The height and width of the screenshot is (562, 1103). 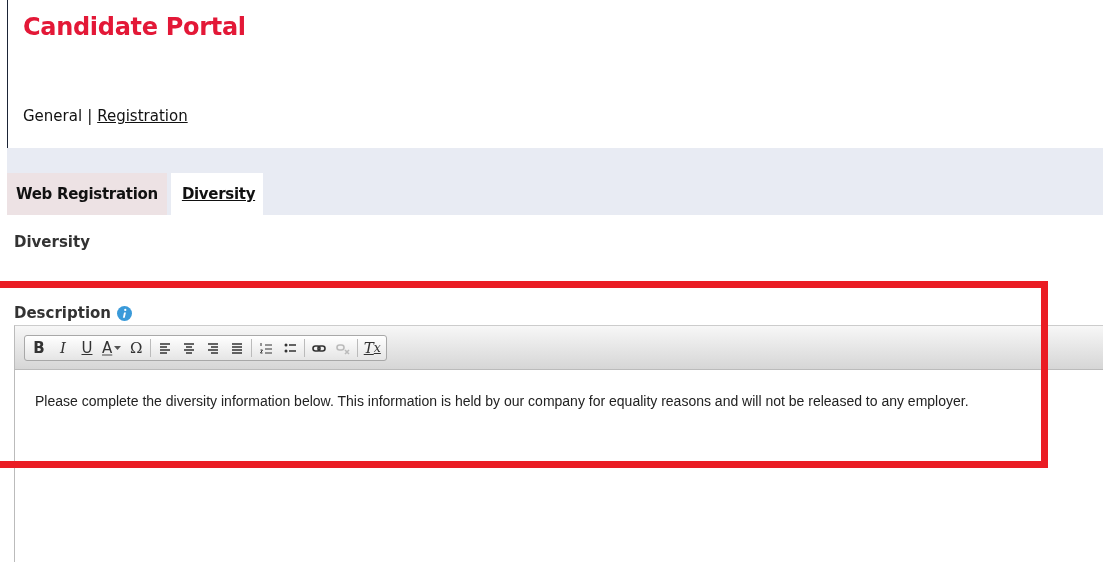 What do you see at coordinates (142, 116) in the screenshot?
I see `breadcrumb-link: Registration` at bounding box center [142, 116].